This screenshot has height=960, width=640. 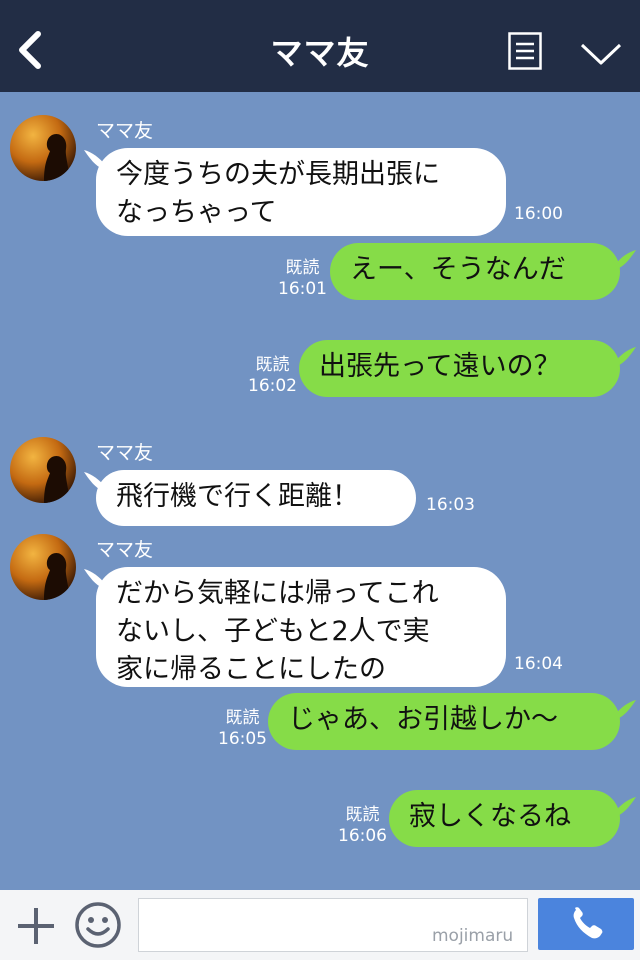 I want to click on message-bubble: 出張先って遠いの？, so click(x=459, y=368).